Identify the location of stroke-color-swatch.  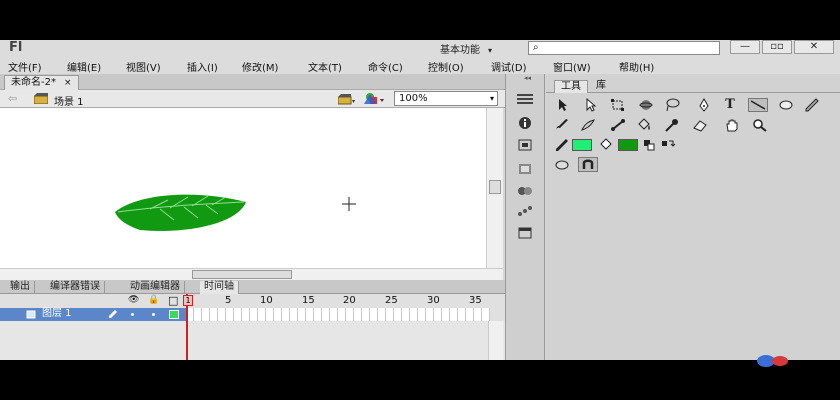
(582, 145).